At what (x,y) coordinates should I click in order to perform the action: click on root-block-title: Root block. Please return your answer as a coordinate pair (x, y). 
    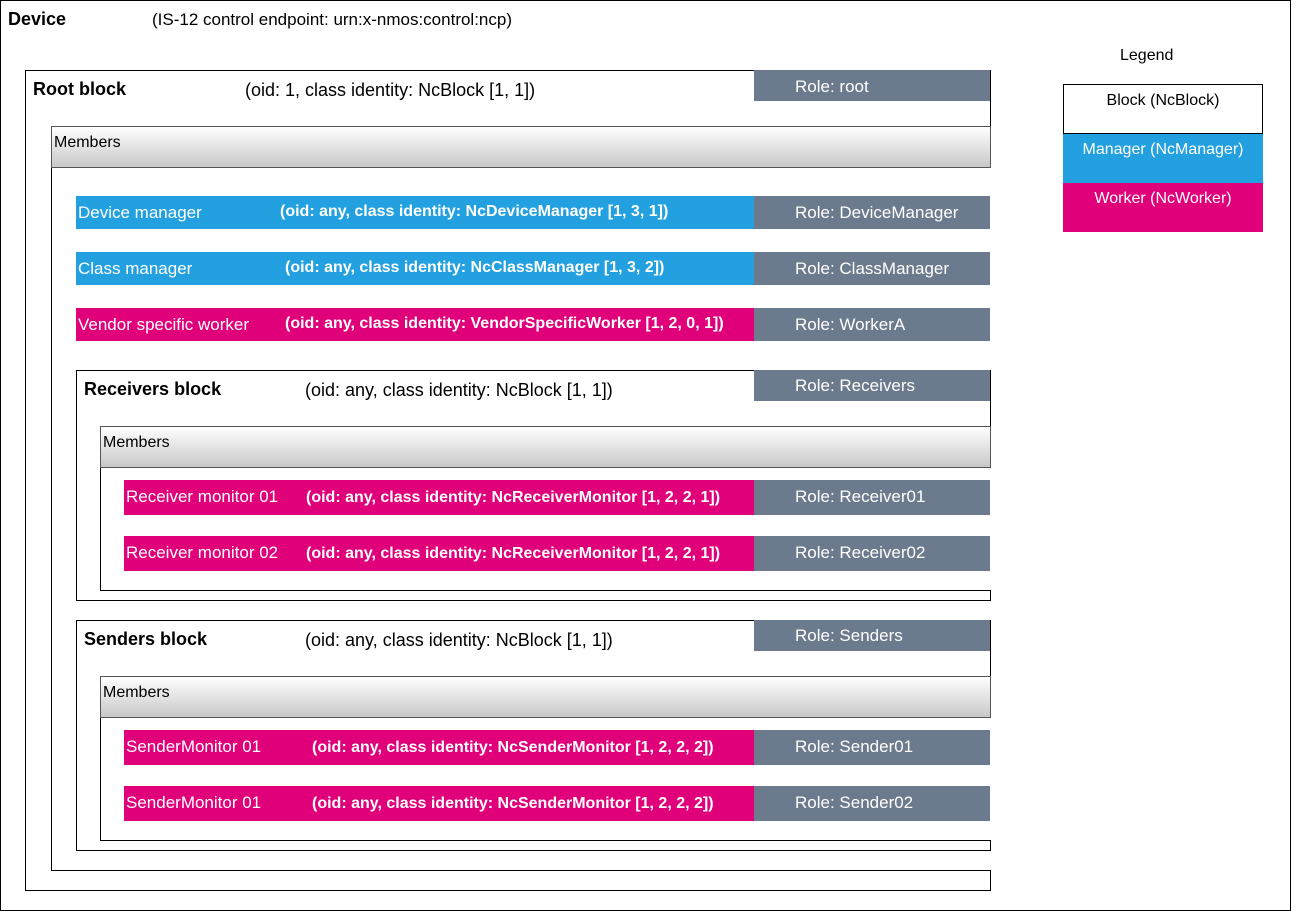
    Looking at the image, I should click on (79, 89).